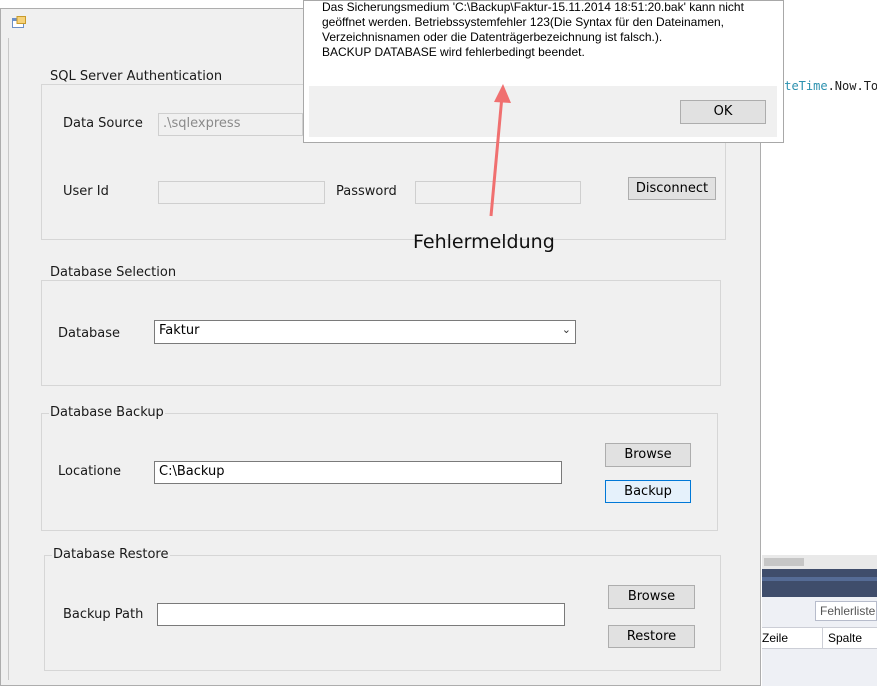 This screenshot has width=877, height=686. I want to click on column-divider, so click(822, 638).